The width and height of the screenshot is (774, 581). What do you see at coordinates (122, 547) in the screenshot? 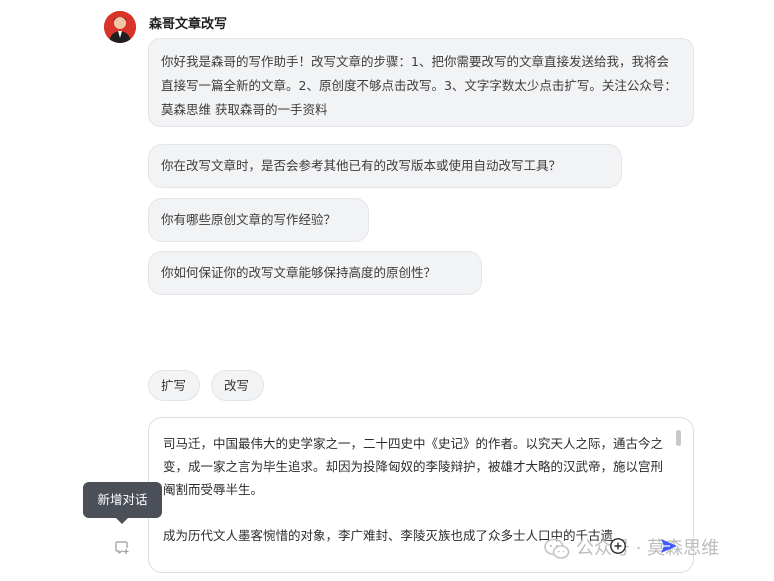
I see `new-chat-icon` at bounding box center [122, 547].